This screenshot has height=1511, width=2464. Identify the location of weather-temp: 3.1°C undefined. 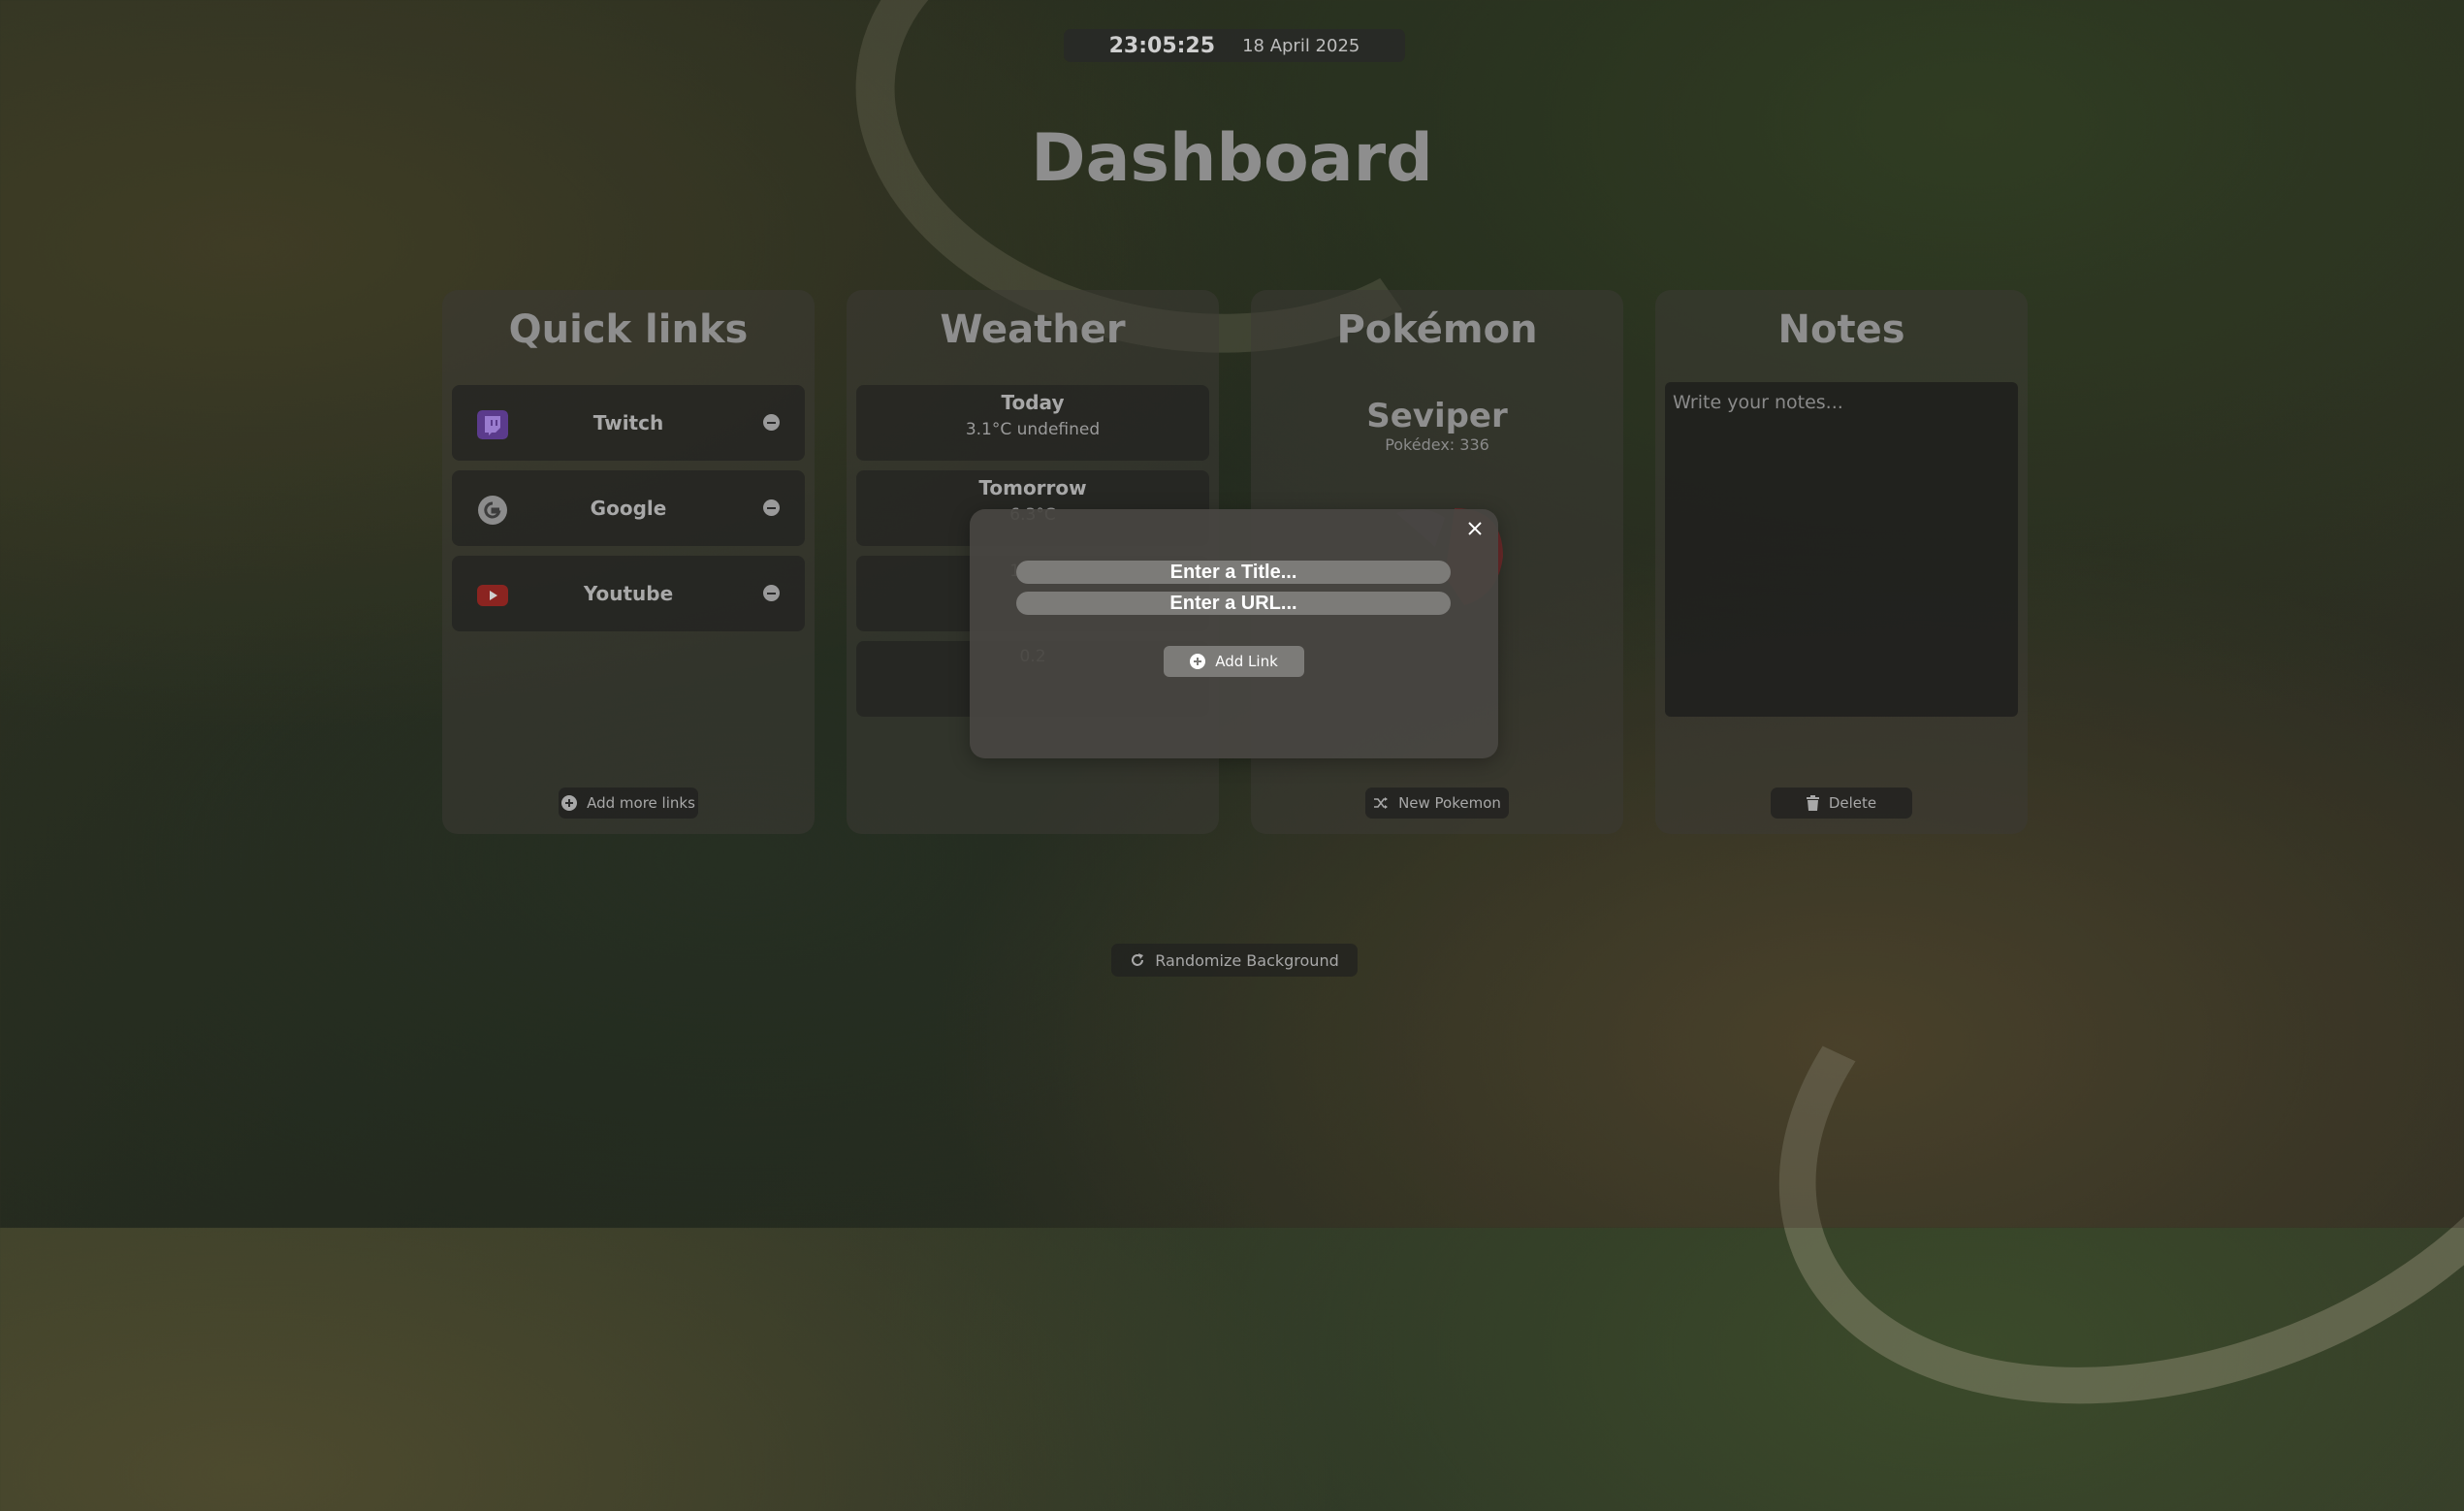
(1033, 429).